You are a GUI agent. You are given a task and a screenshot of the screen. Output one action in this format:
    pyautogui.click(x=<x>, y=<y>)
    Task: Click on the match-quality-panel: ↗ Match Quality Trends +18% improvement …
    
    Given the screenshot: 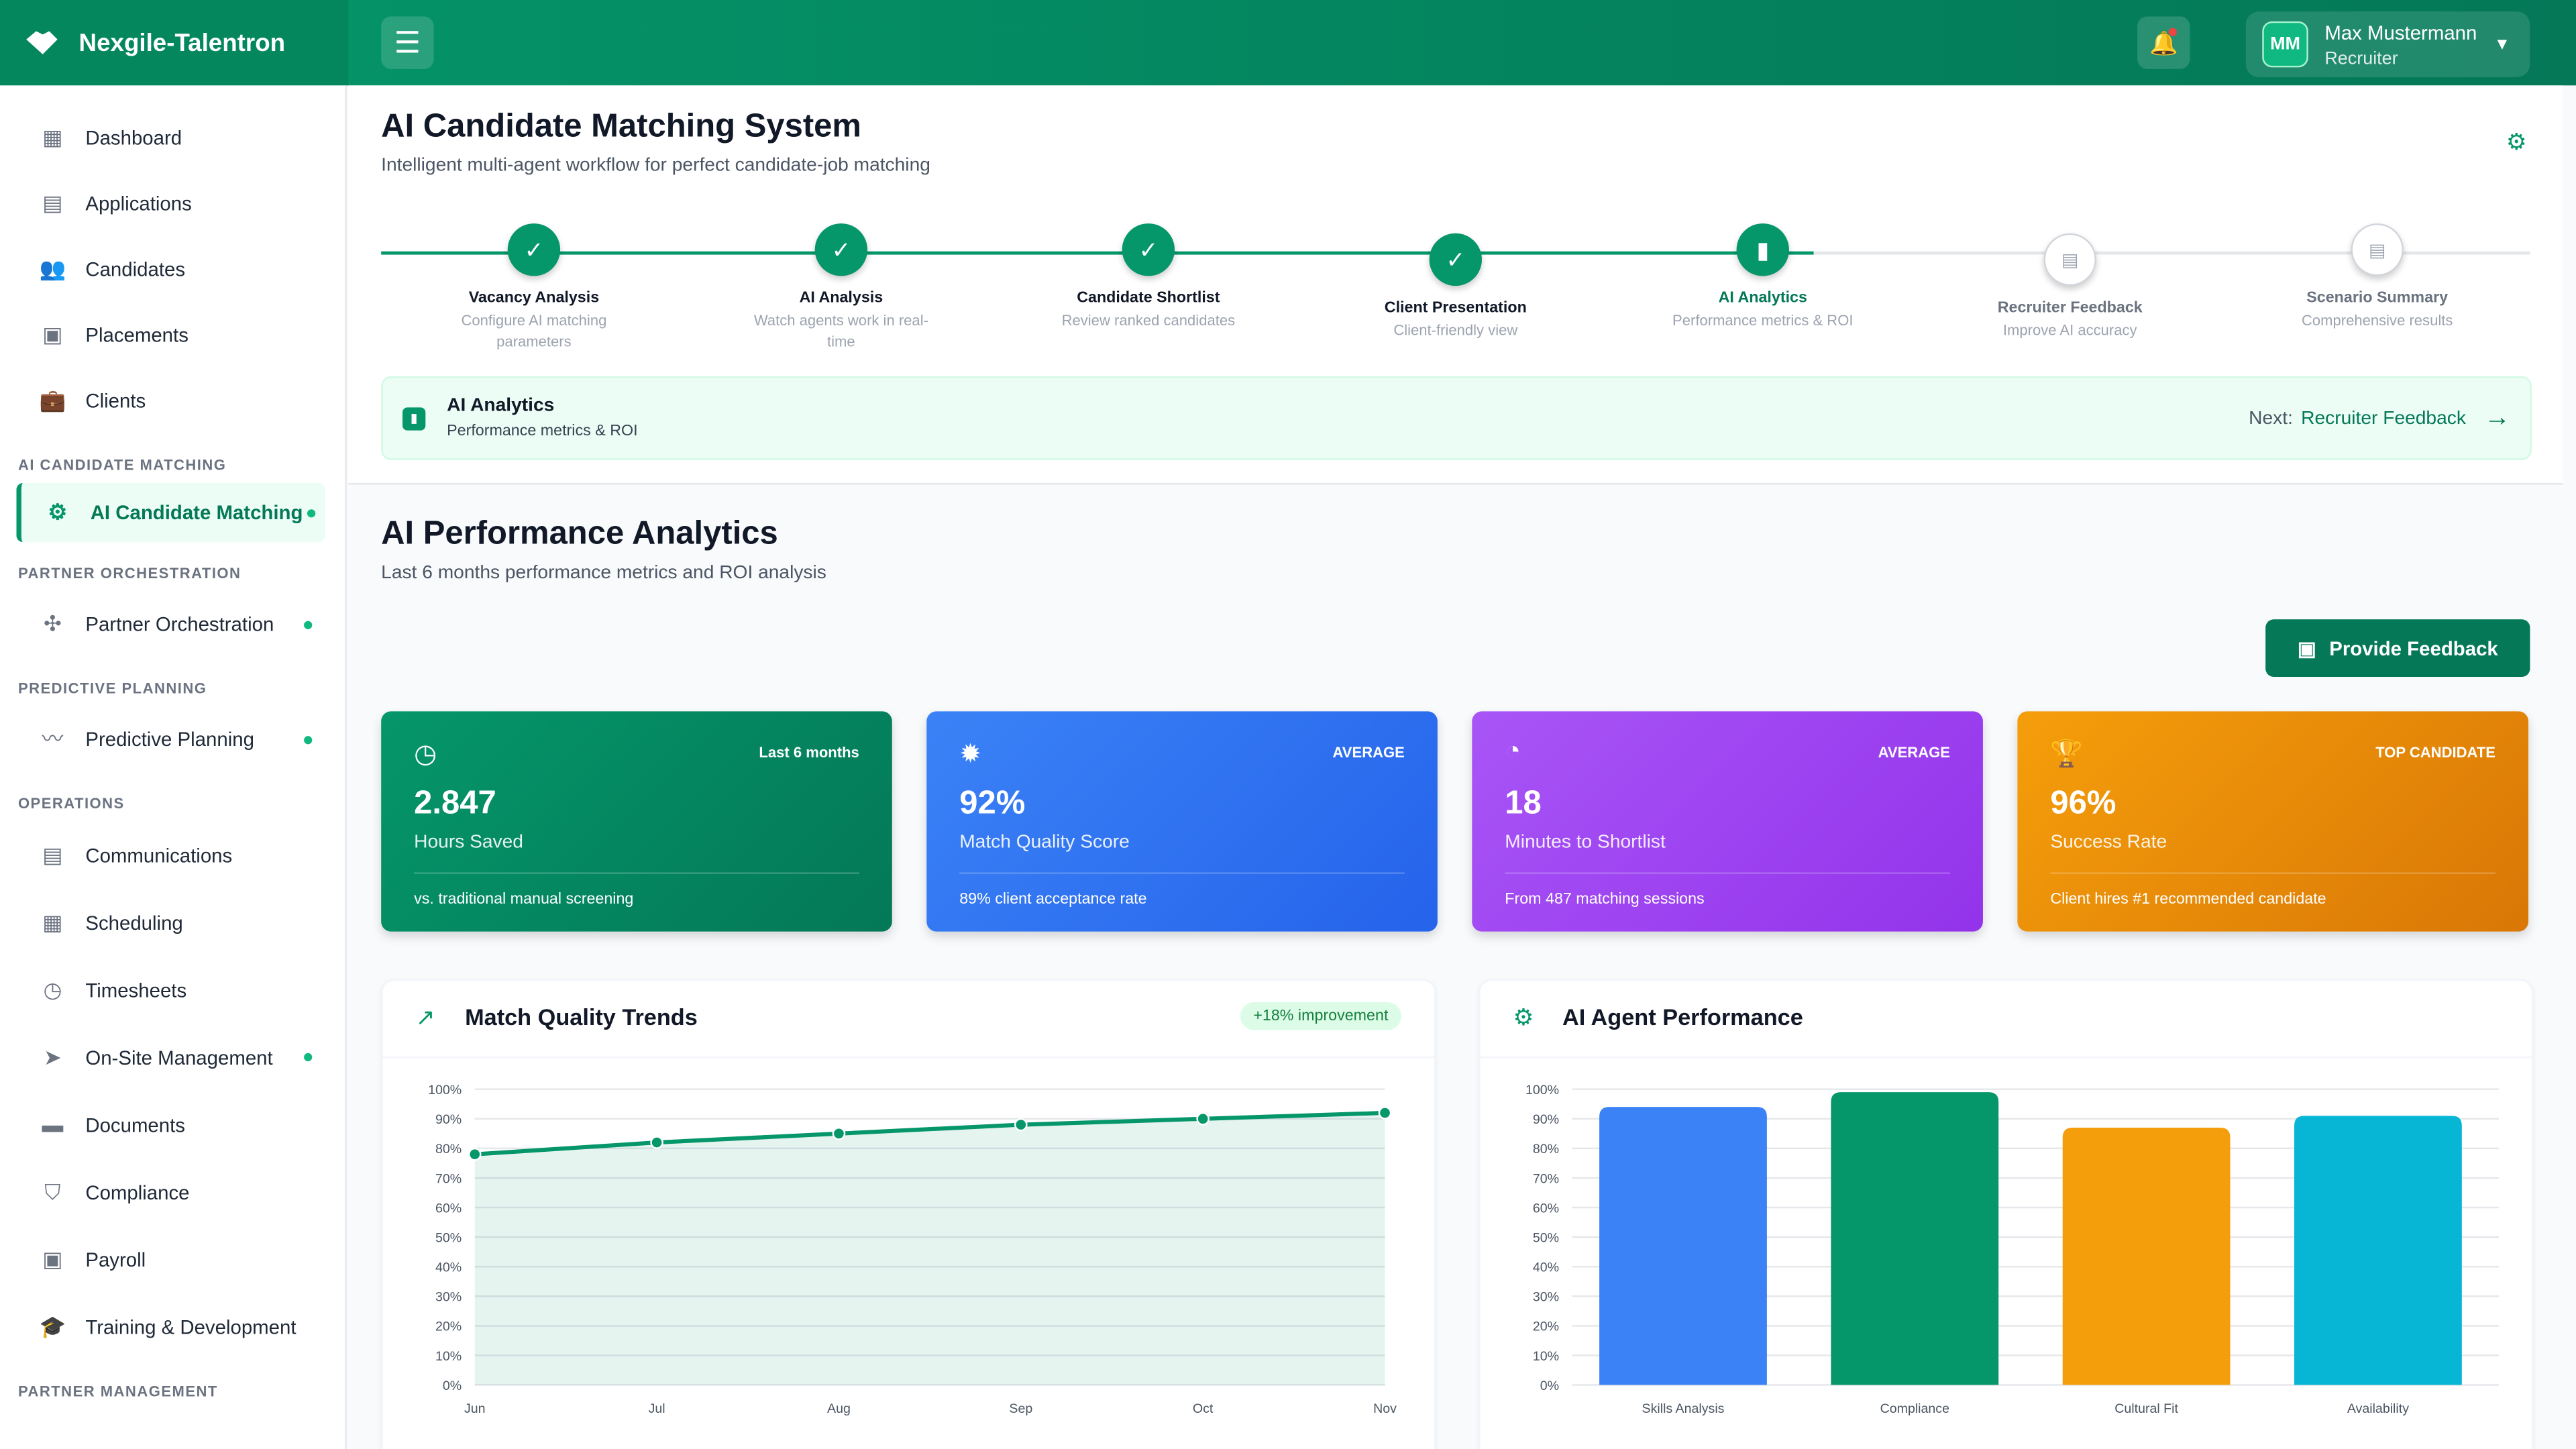 What is the action you would take?
    pyautogui.click(x=908, y=1214)
    